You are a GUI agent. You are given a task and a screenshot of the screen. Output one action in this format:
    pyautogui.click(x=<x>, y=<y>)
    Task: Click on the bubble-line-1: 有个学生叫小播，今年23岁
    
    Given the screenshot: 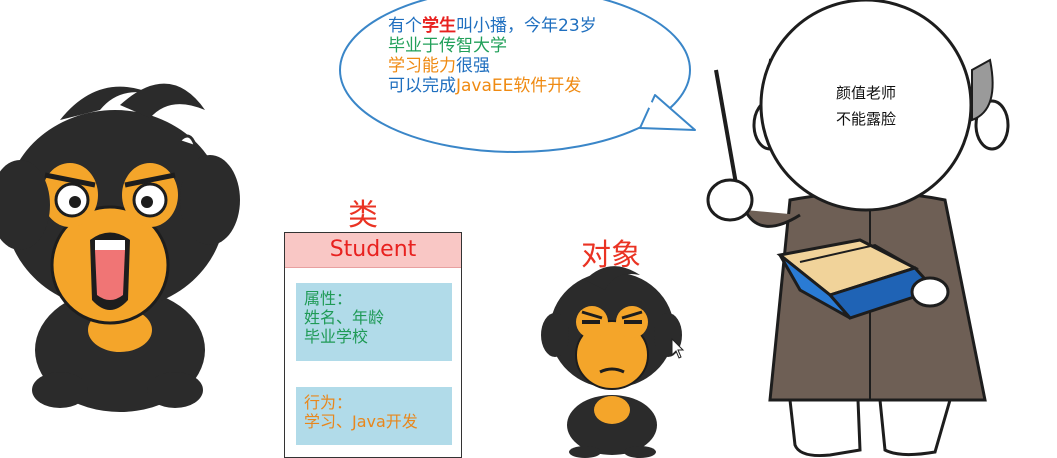 What is the action you would take?
    pyautogui.click(x=492, y=26)
    